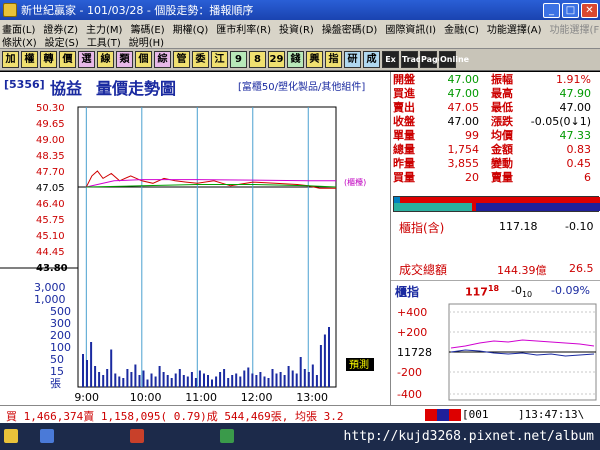 This screenshot has height=450, width=600. What do you see at coordinates (243, 28) in the screenshot?
I see `menu-item: 匯市利率(R)` at bounding box center [243, 28].